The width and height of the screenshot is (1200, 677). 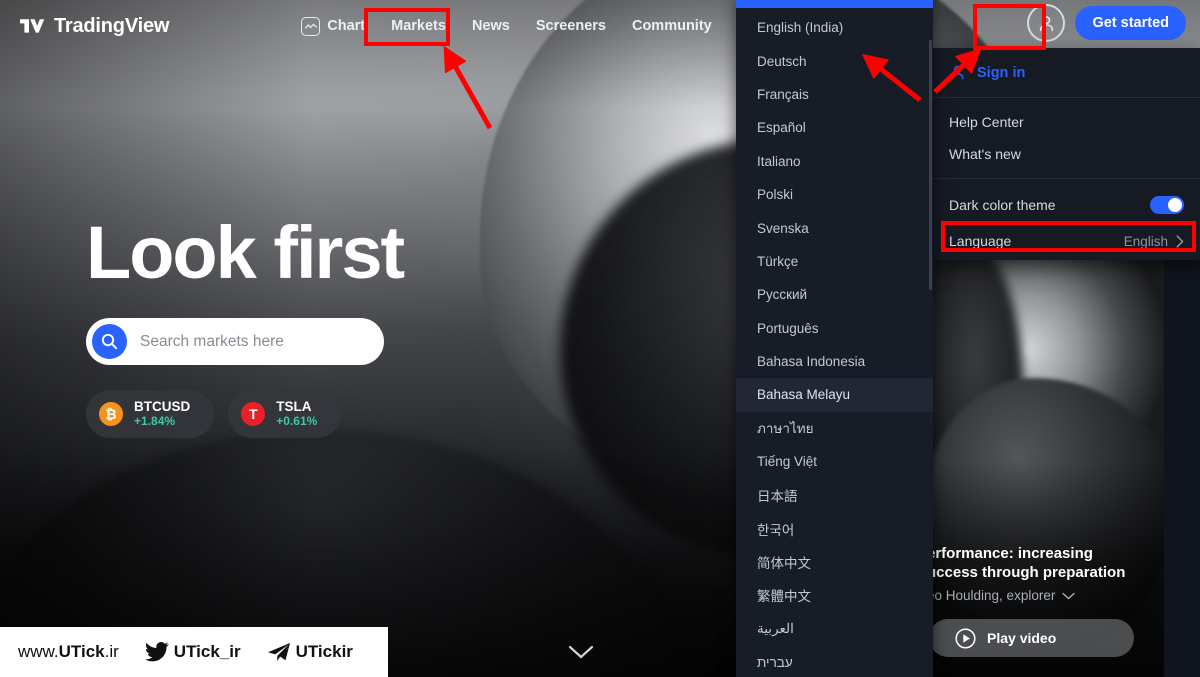 I want to click on language-option: Русский, so click(x=834, y=294).